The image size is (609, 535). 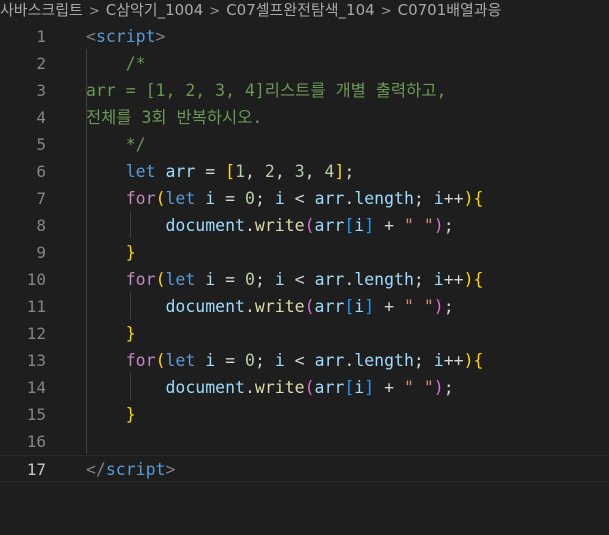 What do you see at coordinates (349, 387) in the screenshot?
I see `code-token: [` at bounding box center [349, 387].